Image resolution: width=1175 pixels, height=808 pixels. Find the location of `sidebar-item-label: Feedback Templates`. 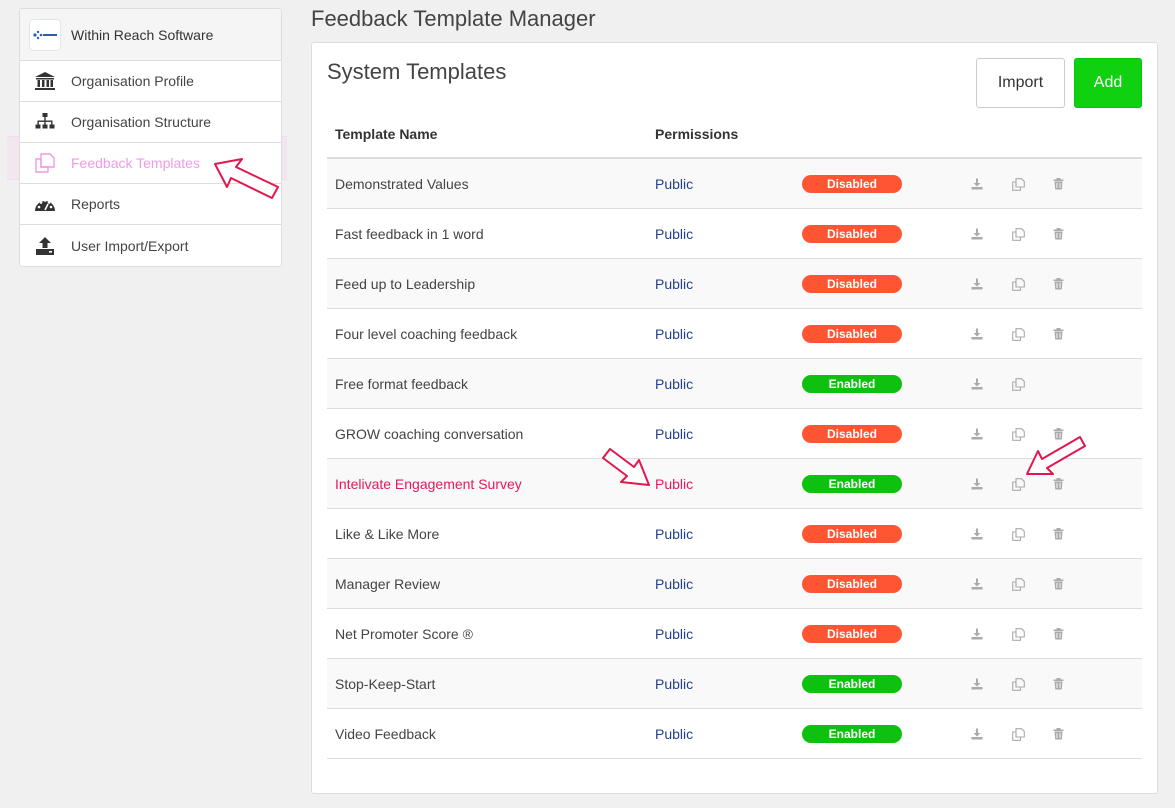

sidebar-item-label: Feedback Templates is located at coordinates (135, 163).